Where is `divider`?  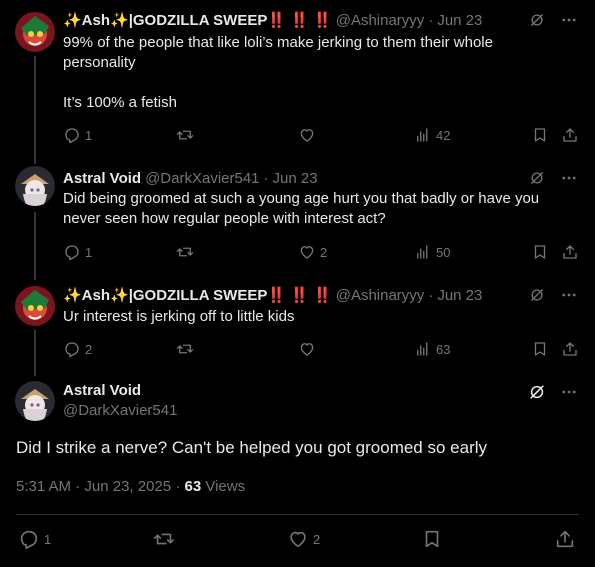
divider is located at coordinates (297, 514).